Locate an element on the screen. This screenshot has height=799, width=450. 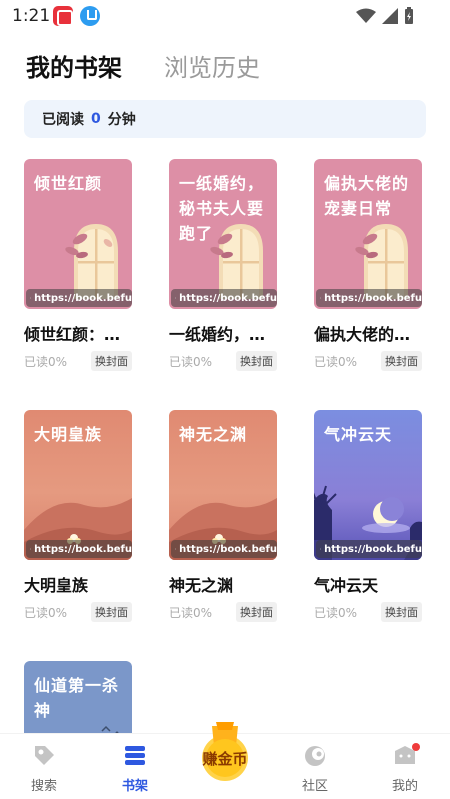
book-card: 神无之渊 https://book.befu 神无之渊 已读0% 换封面 is located at coordinates (223, 516).